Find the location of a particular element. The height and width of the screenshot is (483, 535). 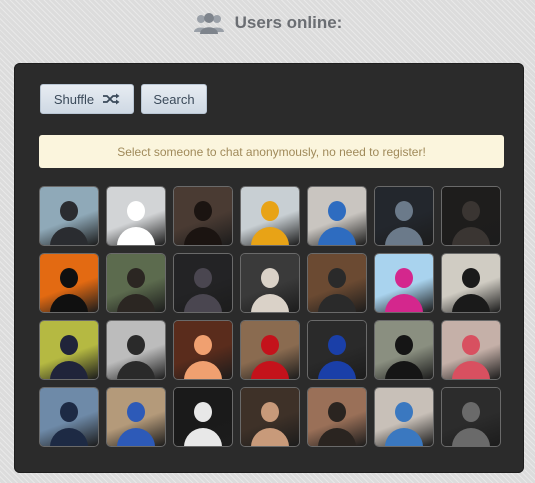

shuffle-icon is located at coordinates (111, 99).